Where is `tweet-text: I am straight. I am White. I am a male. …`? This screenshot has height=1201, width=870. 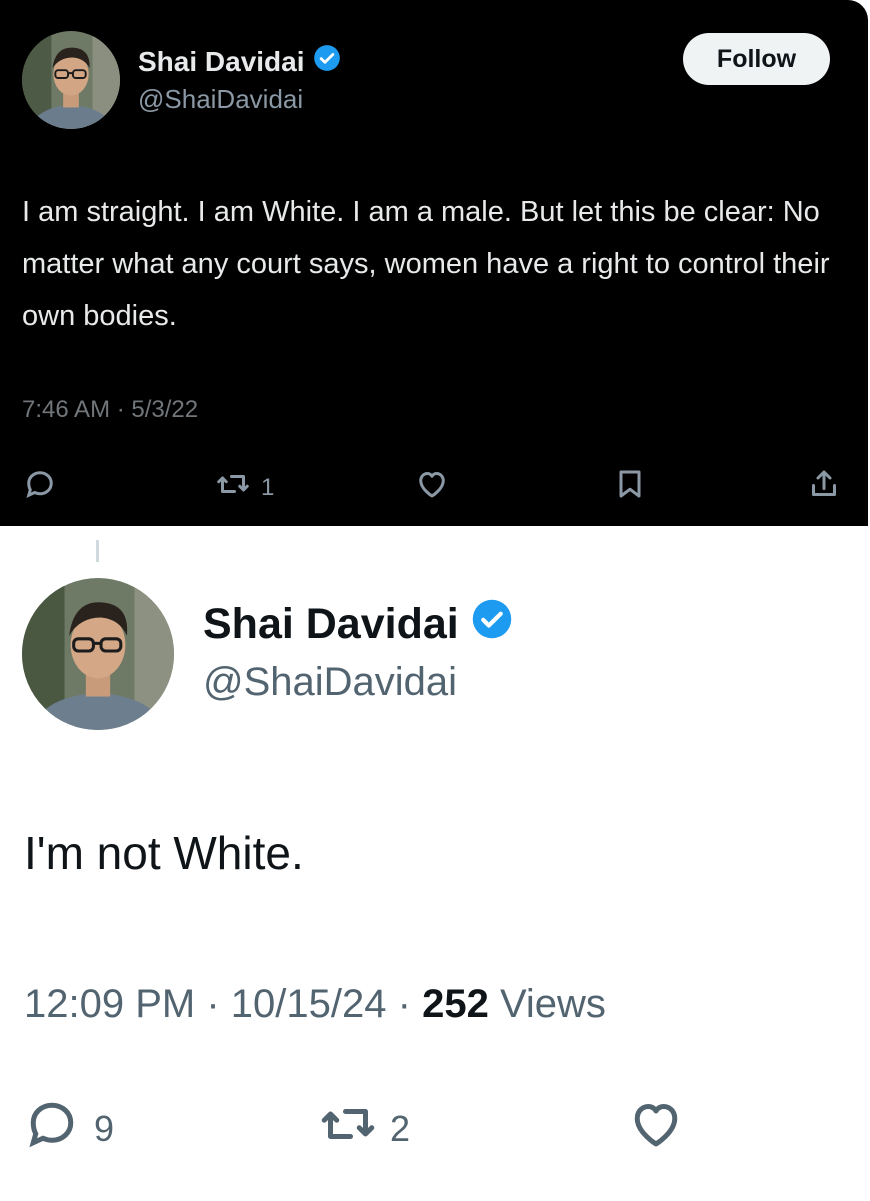
tweet-text: I am straight. I am White. I am a male. … is located at coordinates (426, 264).